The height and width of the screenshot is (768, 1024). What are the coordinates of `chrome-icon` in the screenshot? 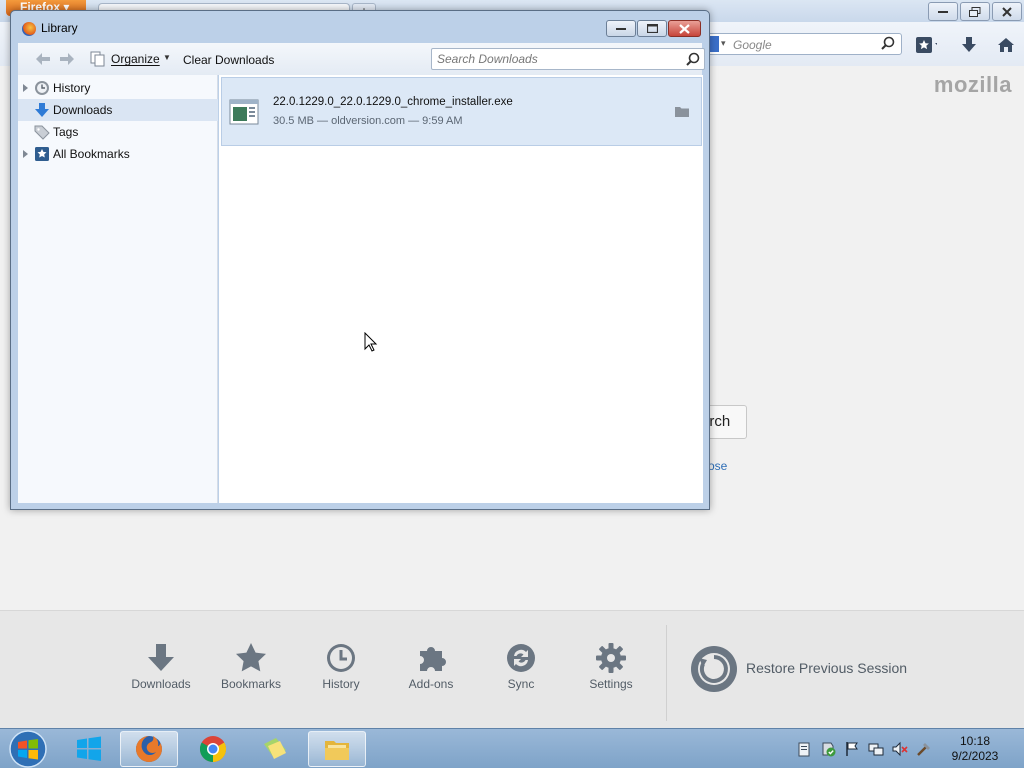 It's located at (213, 749).